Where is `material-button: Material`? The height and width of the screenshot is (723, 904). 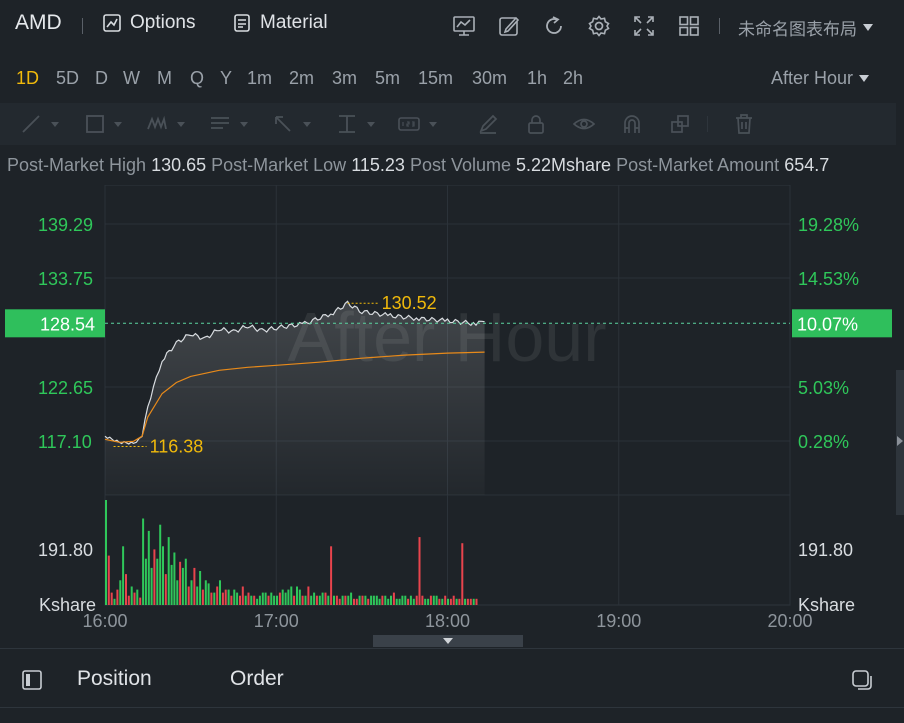
material-button: Material is located at coordinates (280, 23).